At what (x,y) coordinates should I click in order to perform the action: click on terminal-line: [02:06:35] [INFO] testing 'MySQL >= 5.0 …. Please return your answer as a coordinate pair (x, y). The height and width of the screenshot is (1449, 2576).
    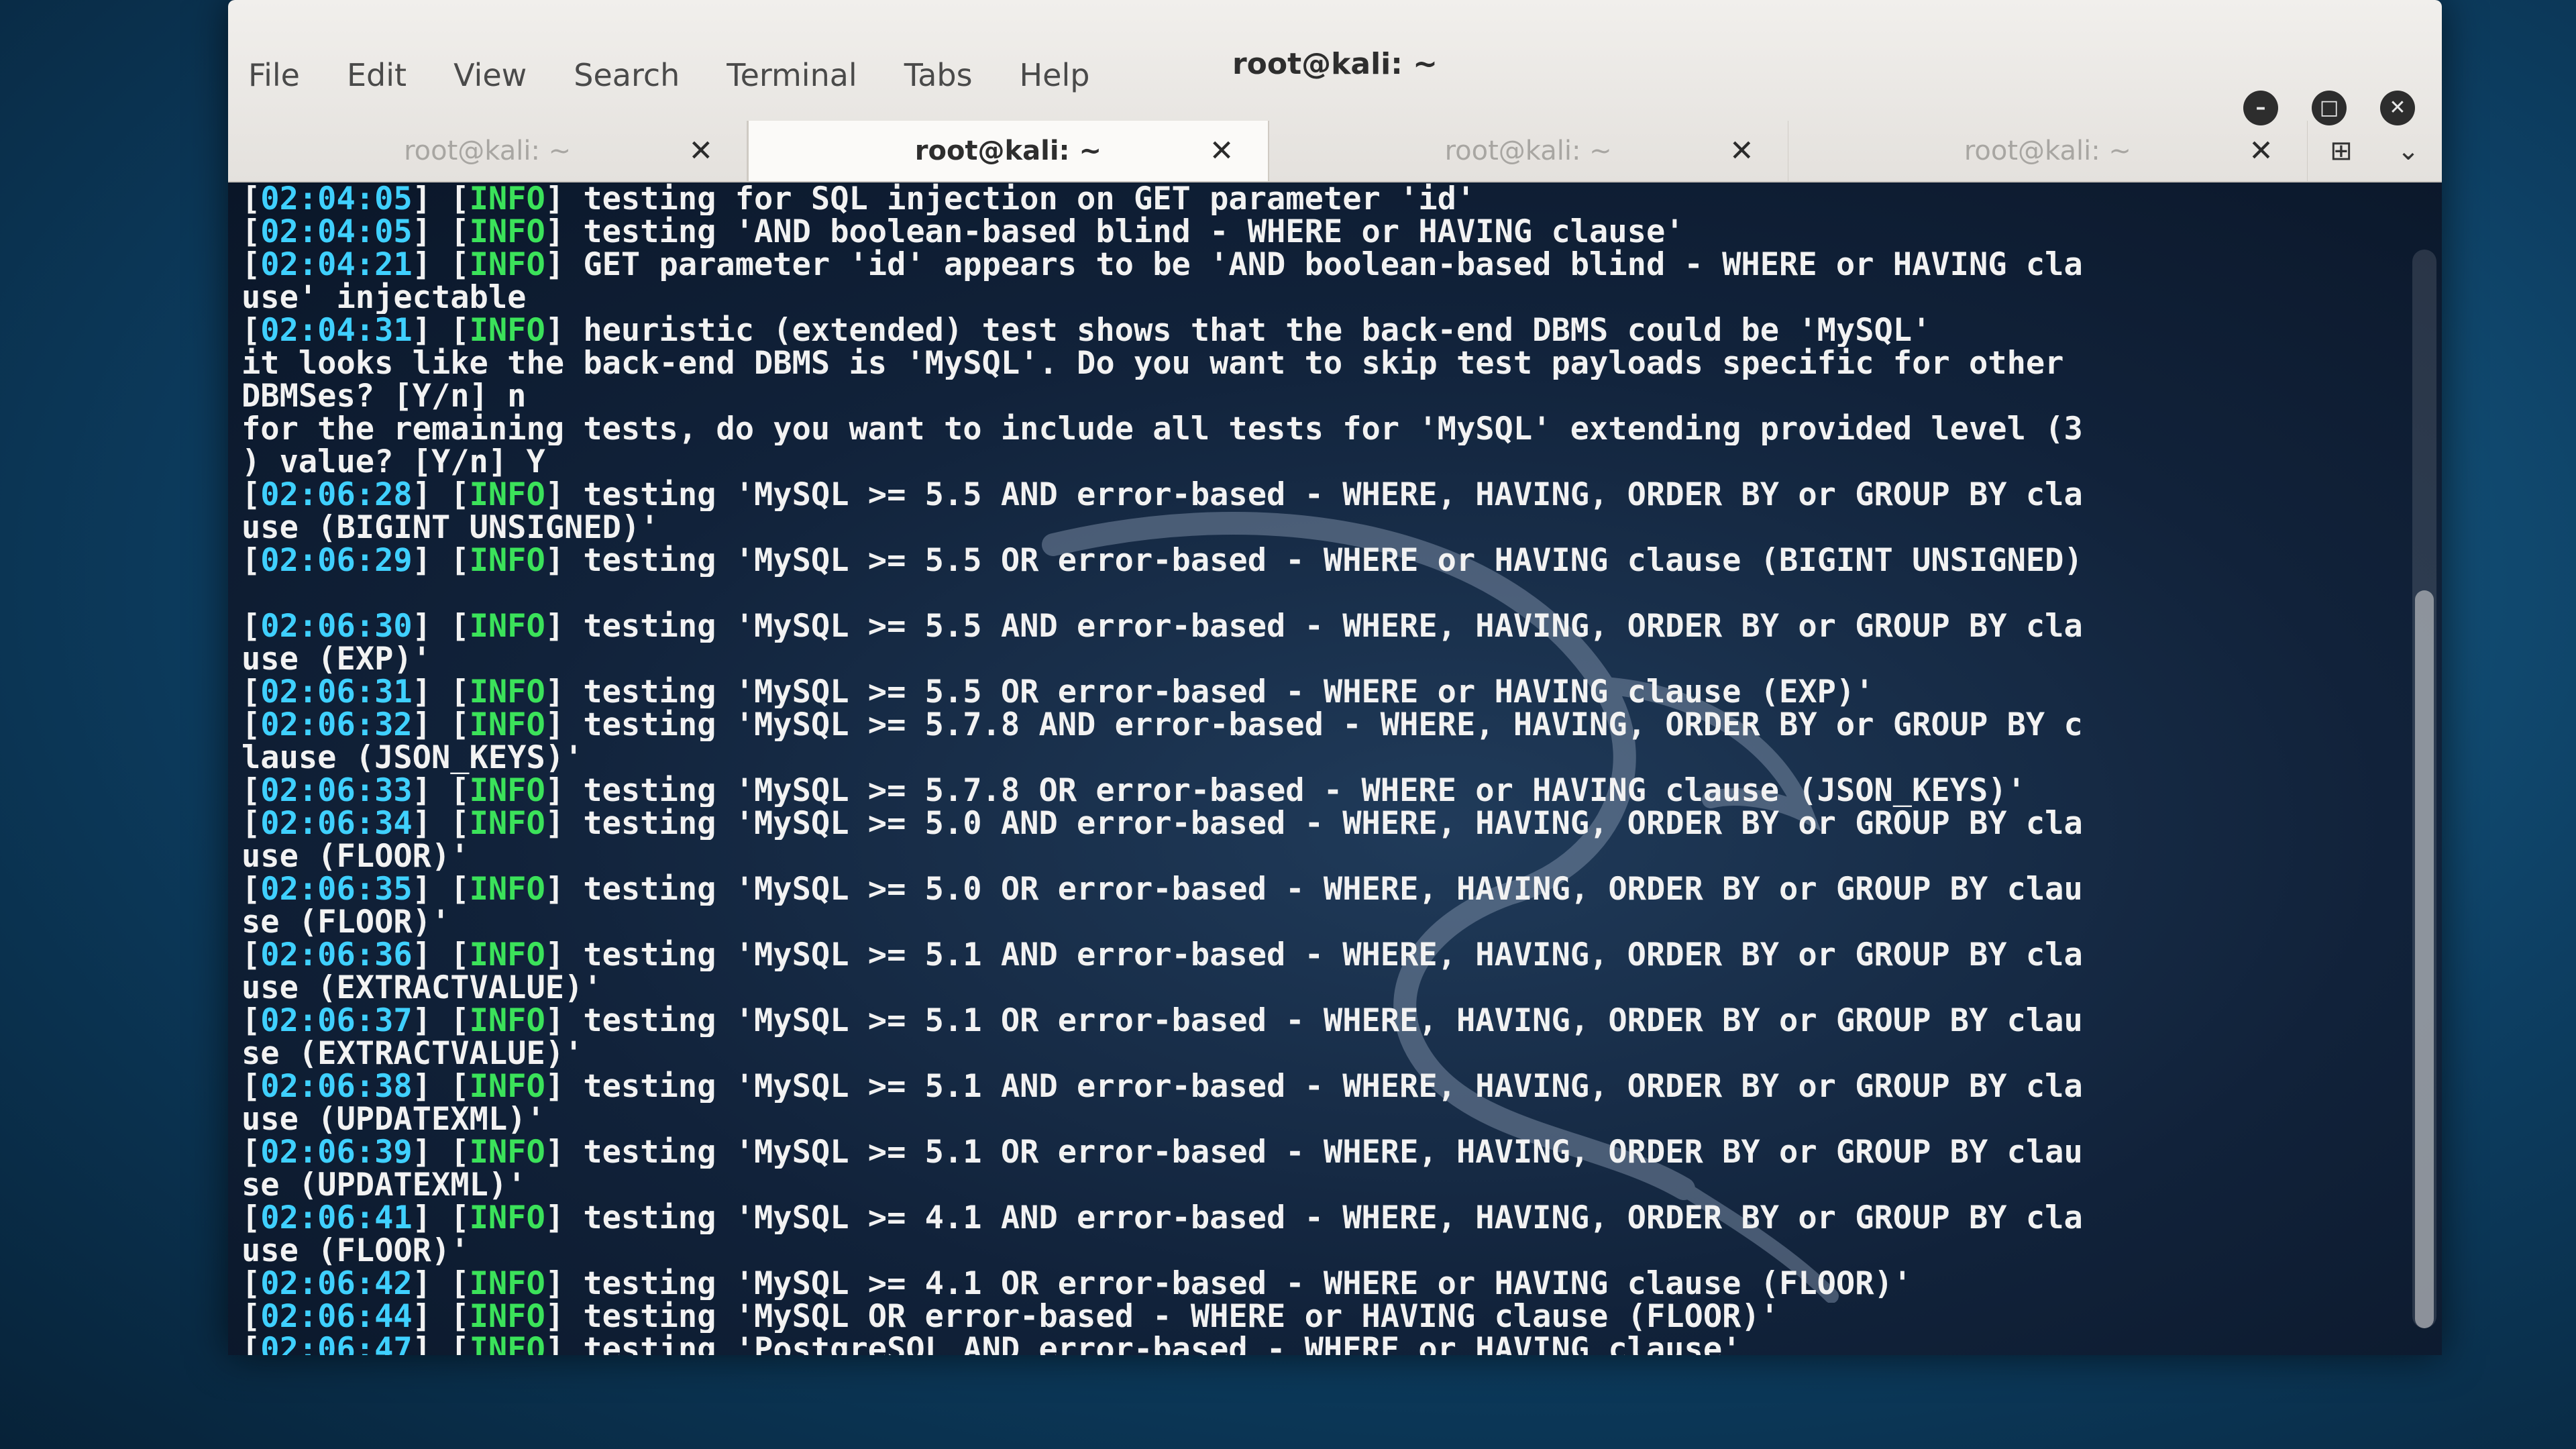
    Looking at the image, I should click on (1321, 889).